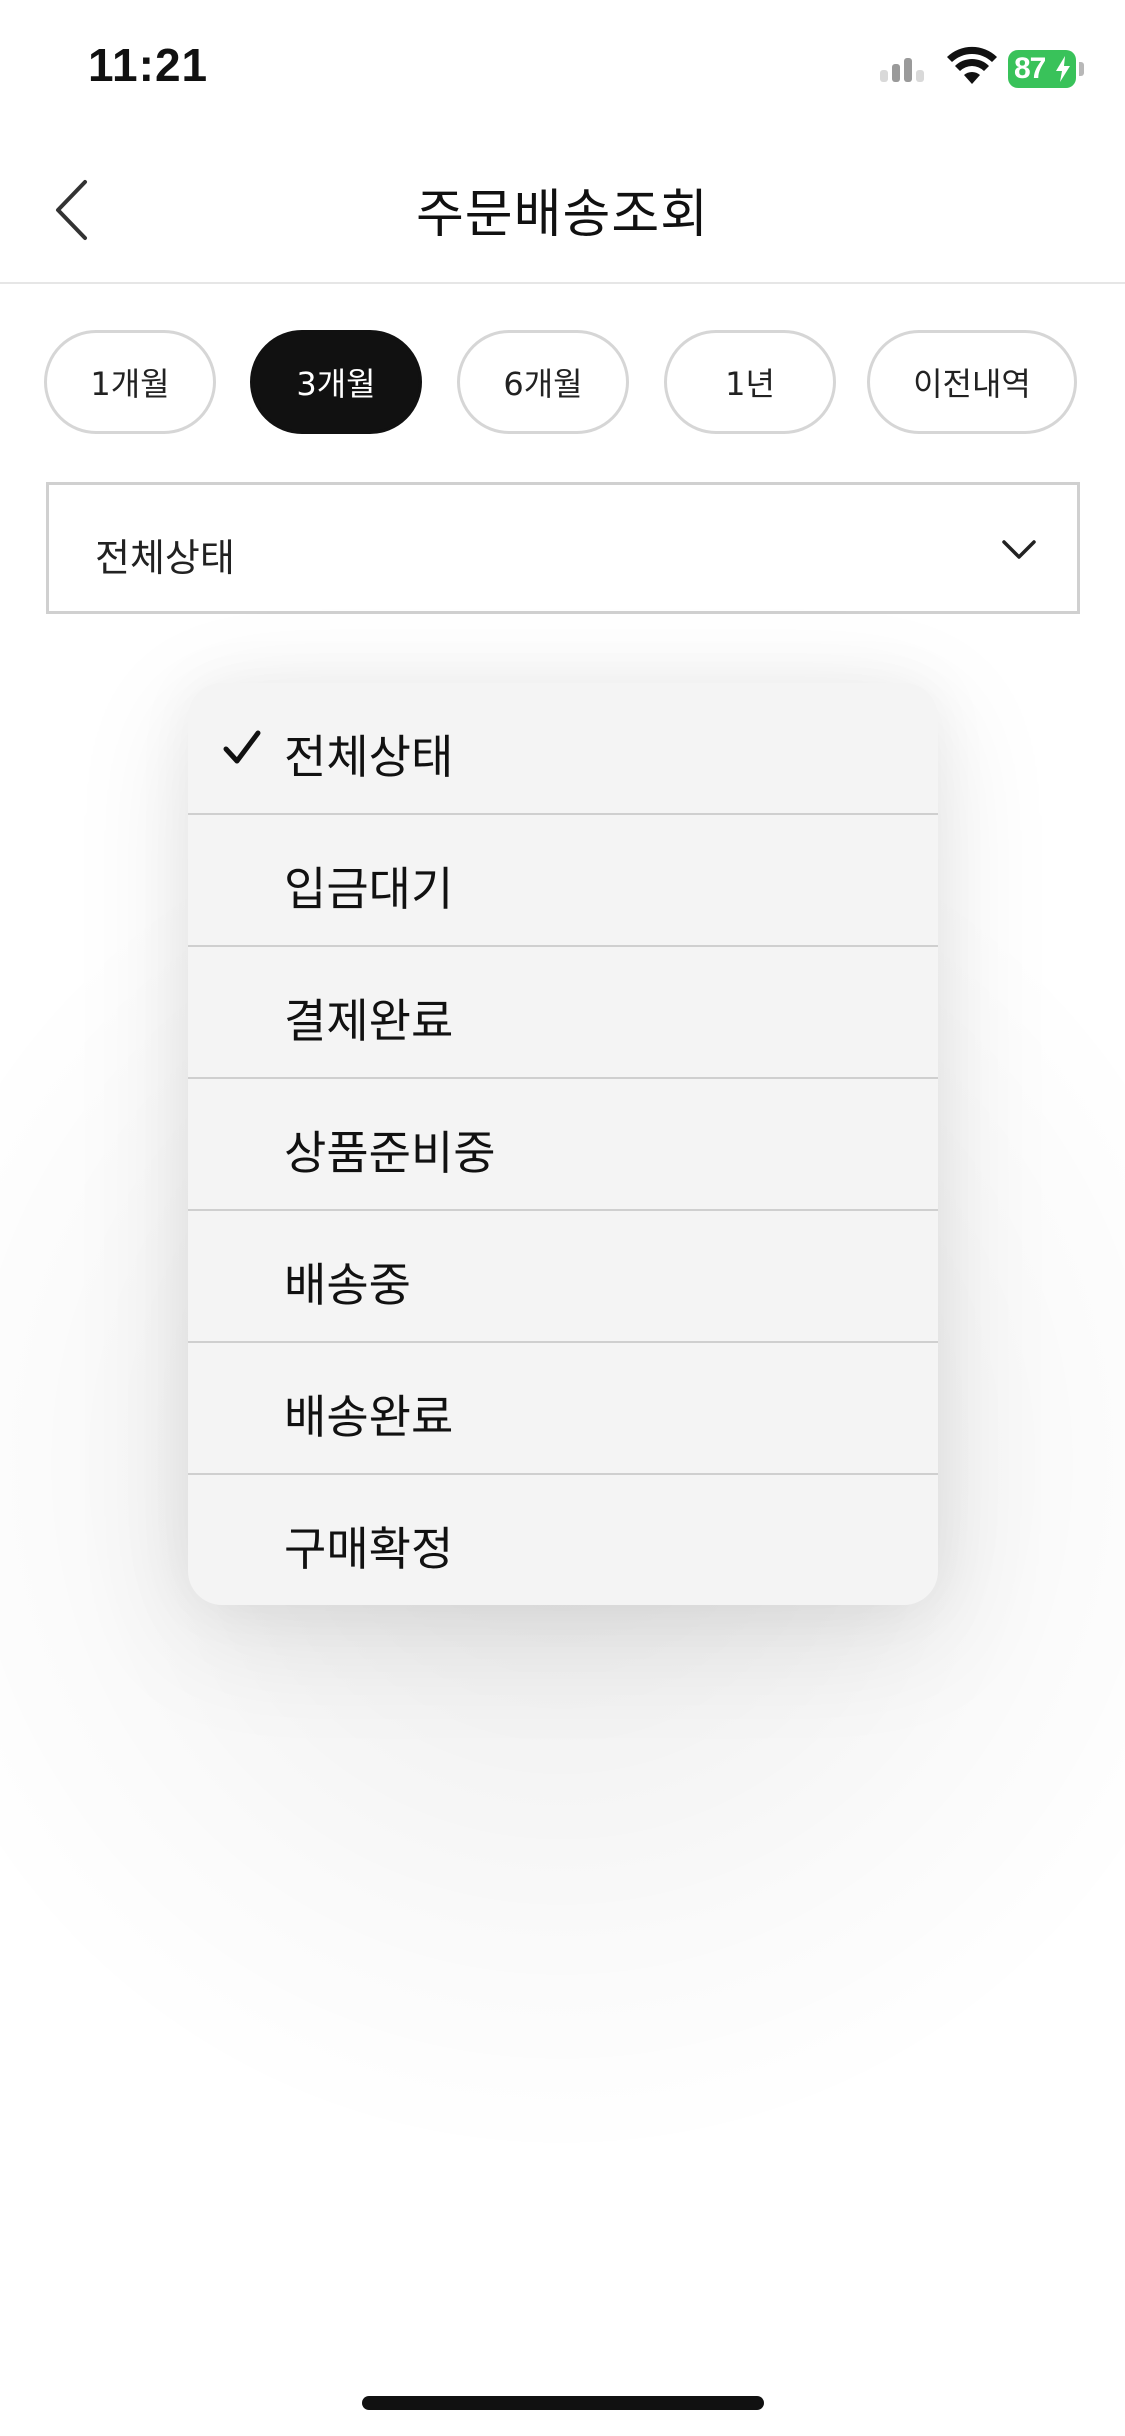 Image resolution: width=1125 pixels, height=2436 pixels. I want to click on menu-item-label: 배송완료, so click(369, 1417).